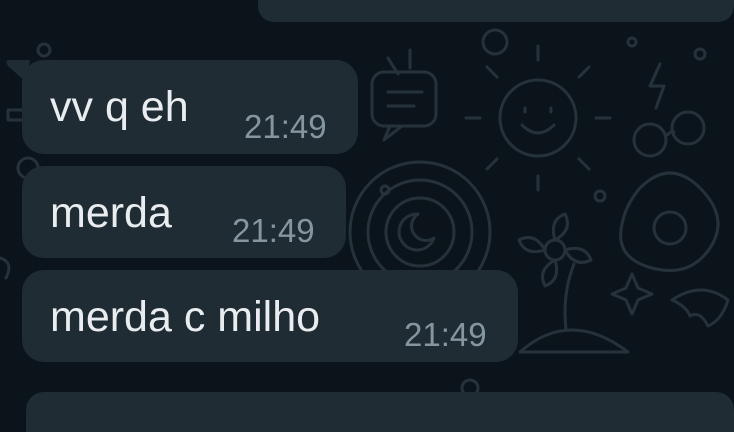 This screenshot has width=734, height=432. I want to click on egg-doodle, so click(669, 221).